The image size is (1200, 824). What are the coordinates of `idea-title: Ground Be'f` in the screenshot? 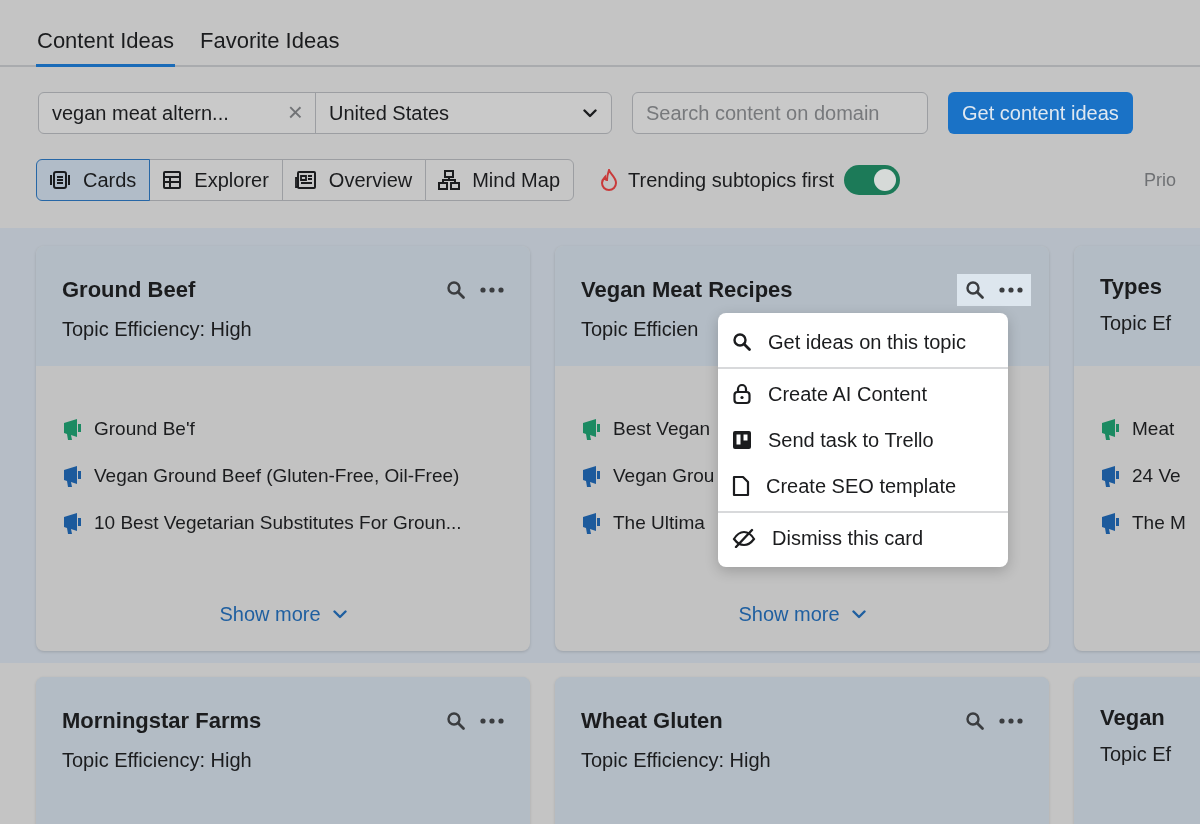 It's located at (144, 429).